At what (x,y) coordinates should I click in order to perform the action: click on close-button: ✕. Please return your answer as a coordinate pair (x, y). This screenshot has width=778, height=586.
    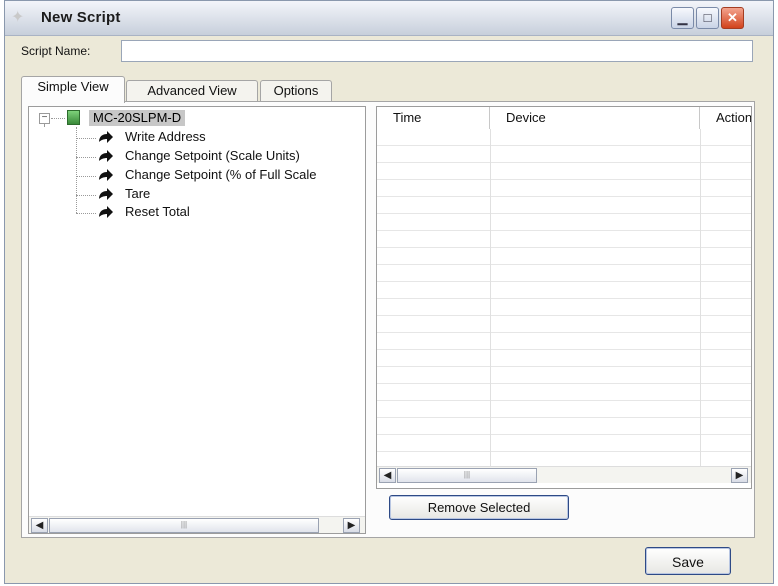
    Looking at the image, I should click on (732, 18).